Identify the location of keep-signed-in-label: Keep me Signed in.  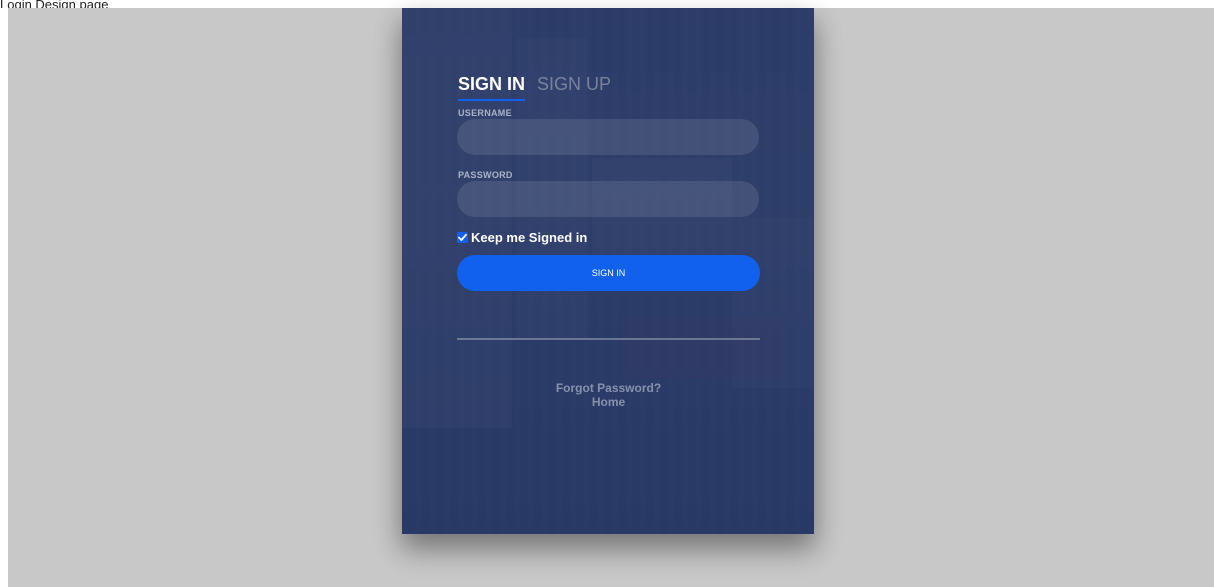
(529, 237).